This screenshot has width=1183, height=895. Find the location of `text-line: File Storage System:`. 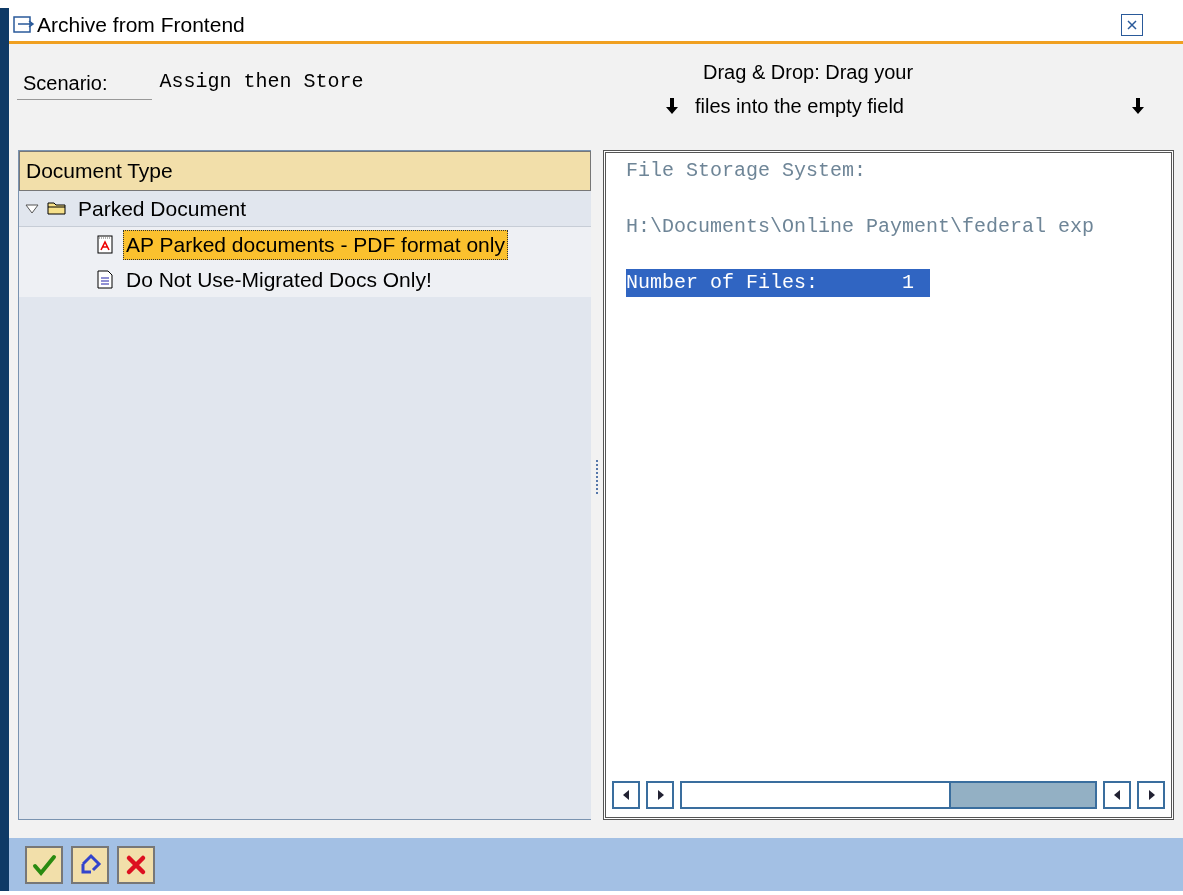

text-line: File Storage System: is located at coordinates (746, 171).